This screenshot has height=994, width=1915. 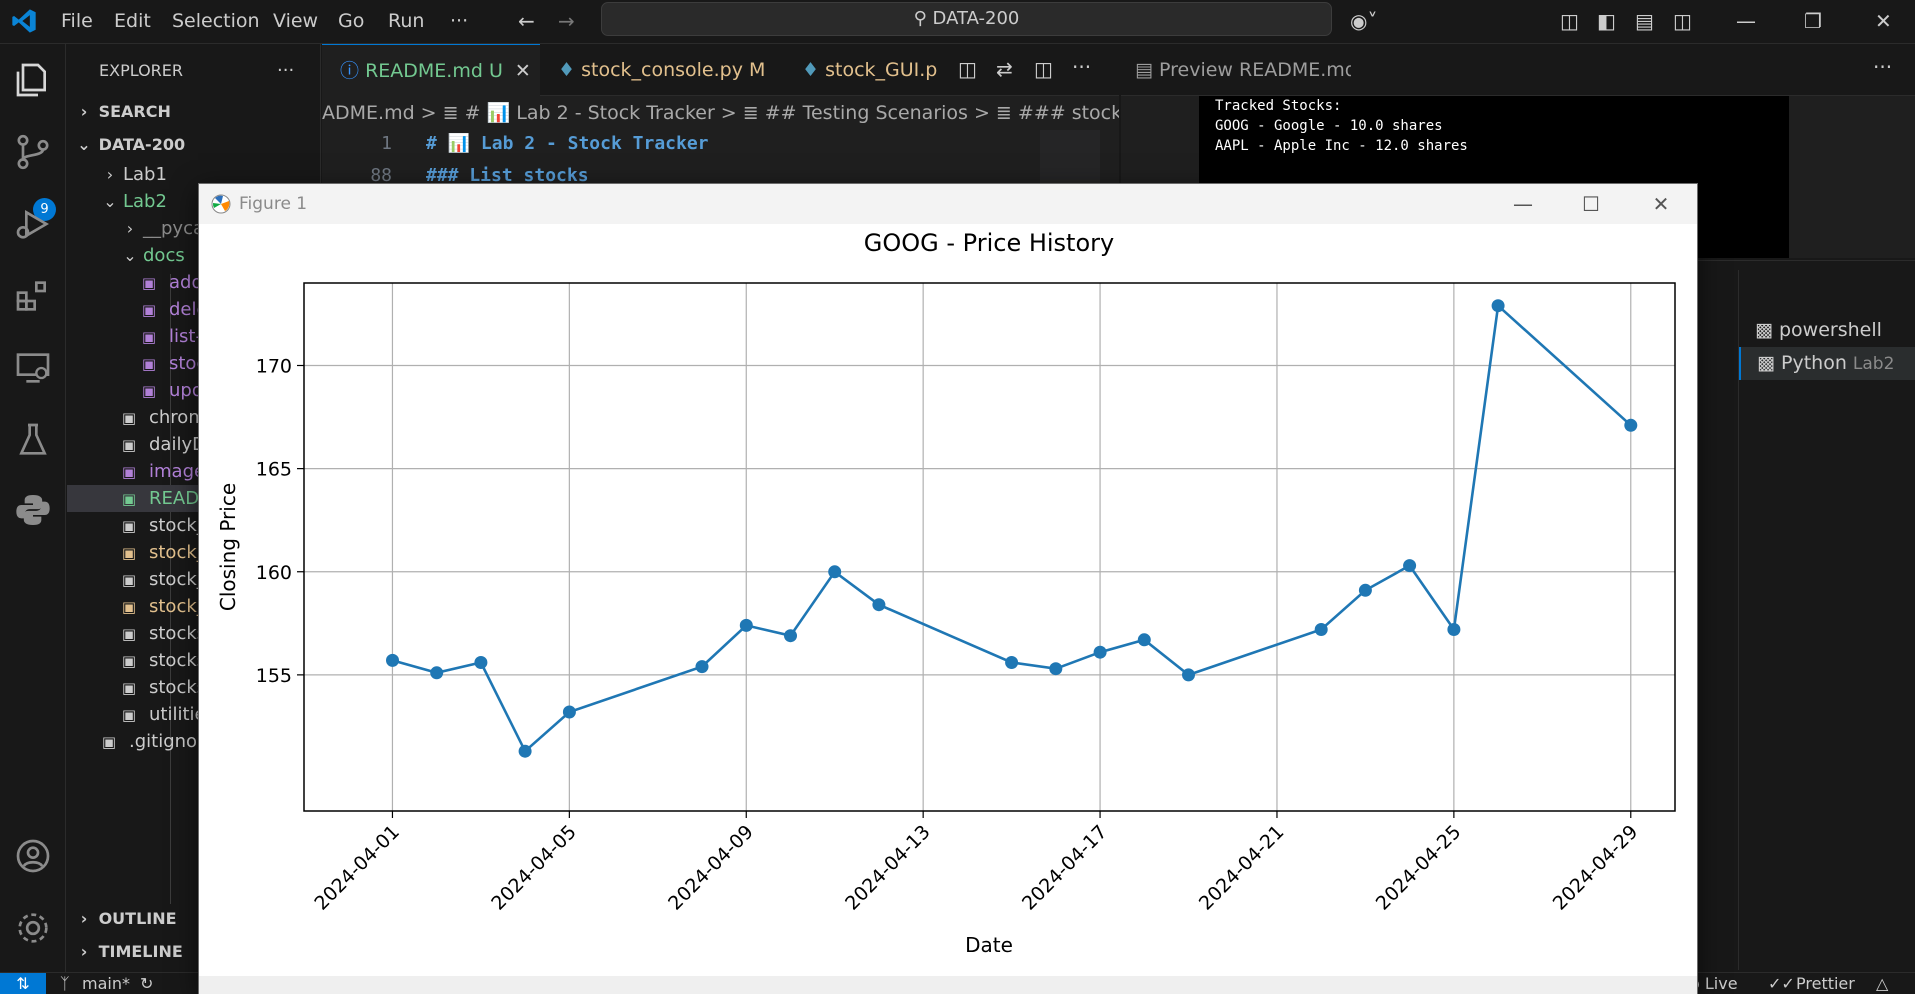 What do you see at coordinates (1081, 67) in the screenshot?
I see `editor-more-icon: ···` at bounding box center [1081, 67].